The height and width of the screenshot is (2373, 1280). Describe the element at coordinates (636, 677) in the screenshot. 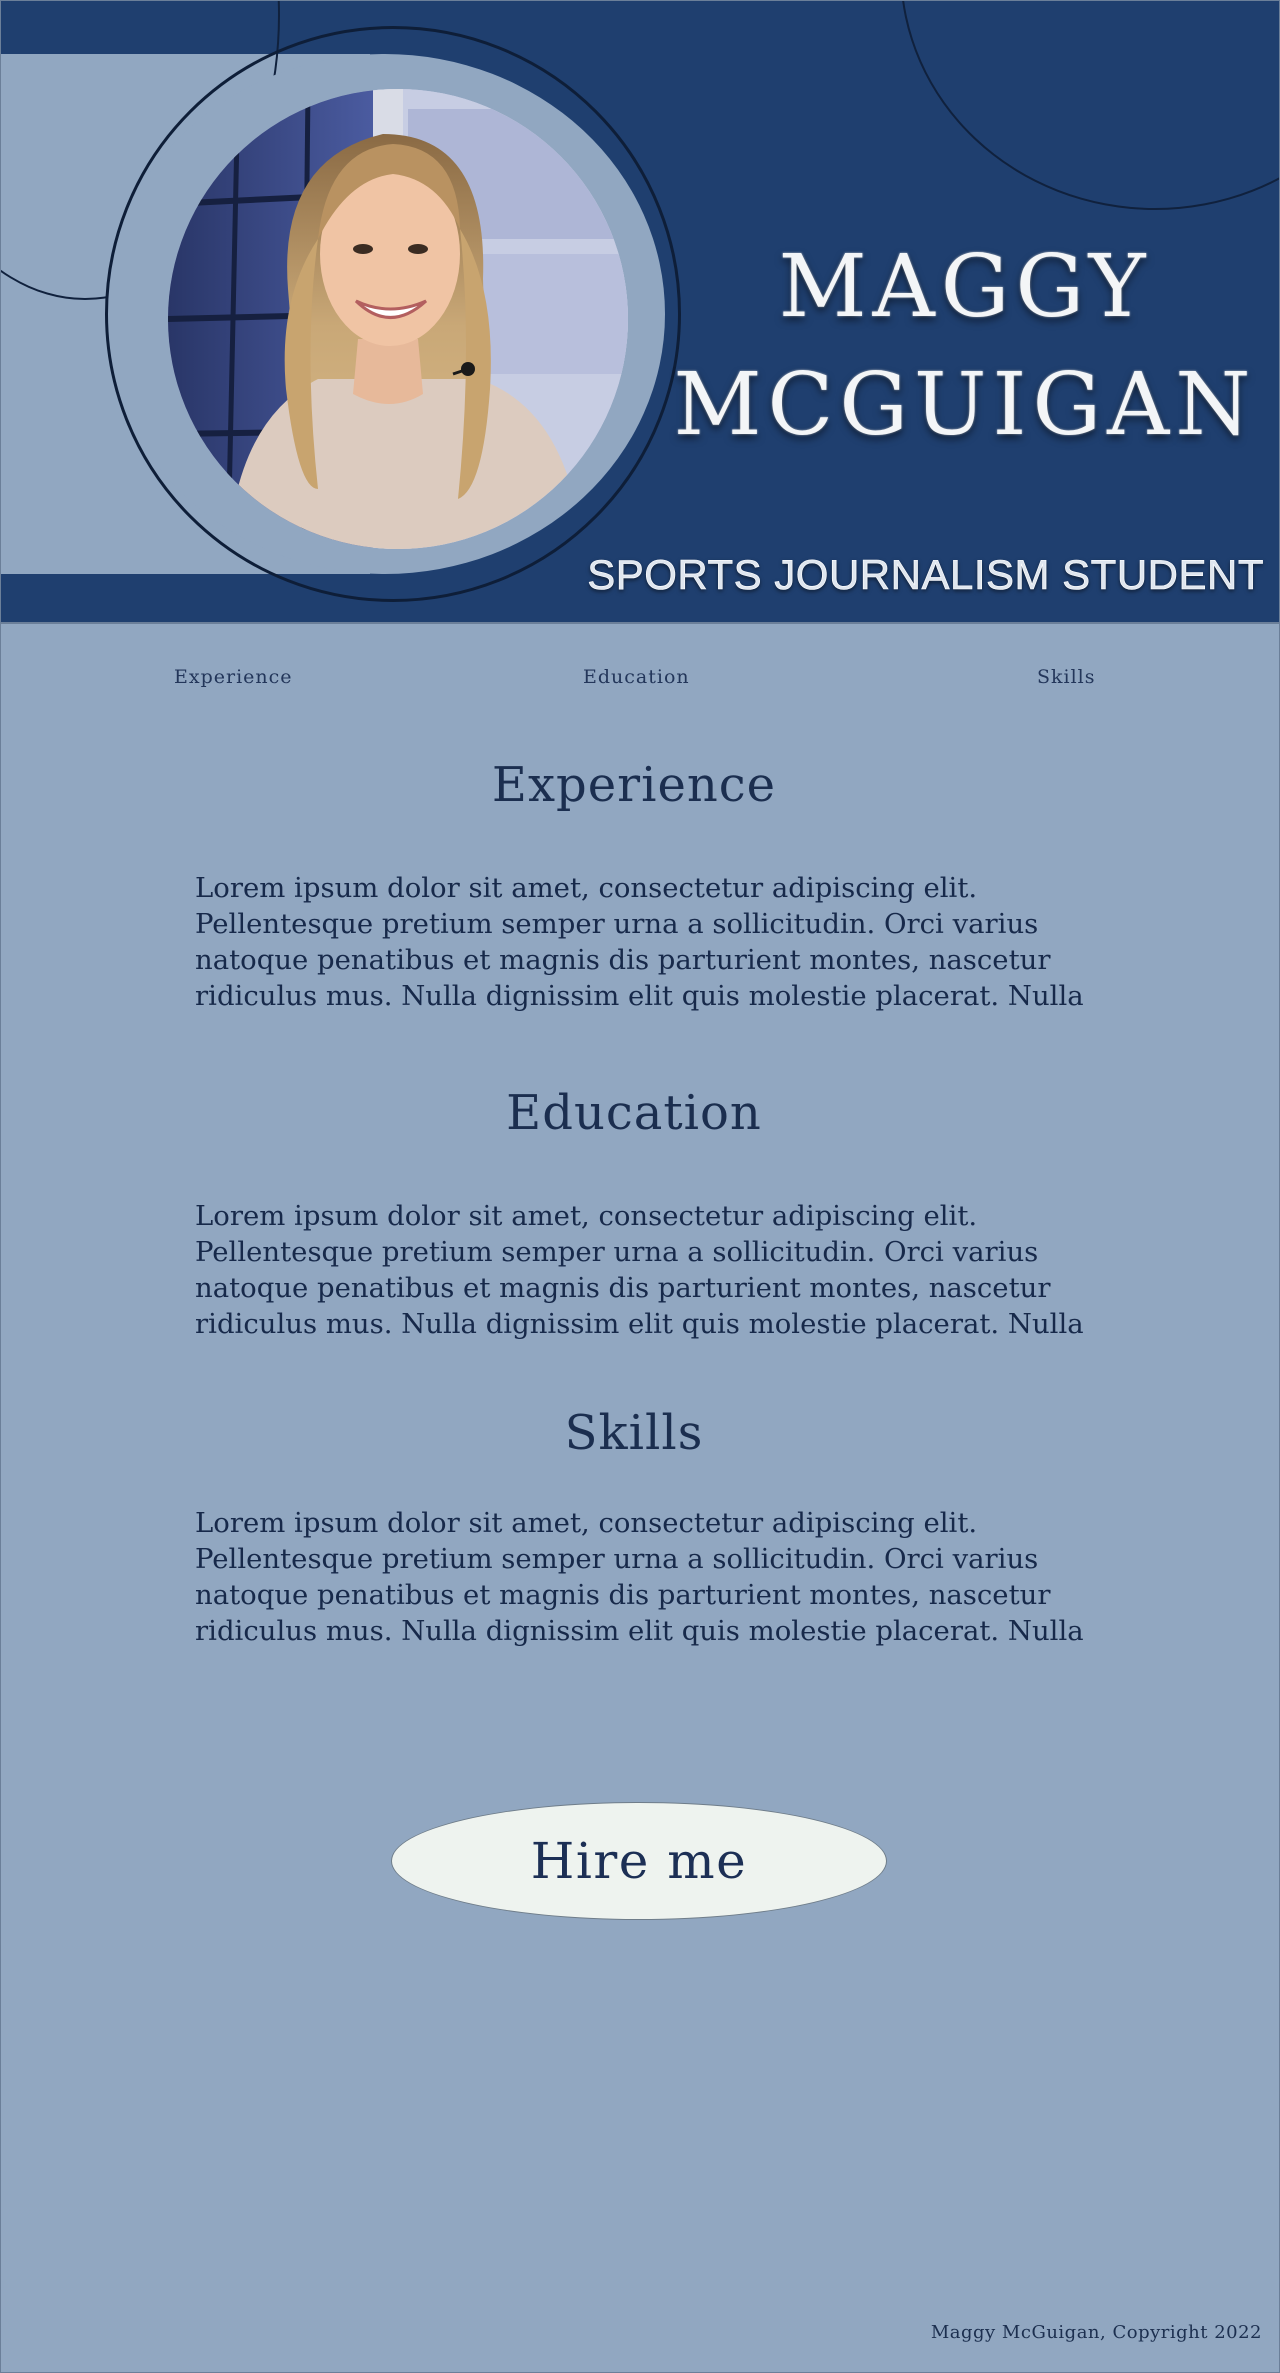

I see `nav-link-education: Education` at that location.